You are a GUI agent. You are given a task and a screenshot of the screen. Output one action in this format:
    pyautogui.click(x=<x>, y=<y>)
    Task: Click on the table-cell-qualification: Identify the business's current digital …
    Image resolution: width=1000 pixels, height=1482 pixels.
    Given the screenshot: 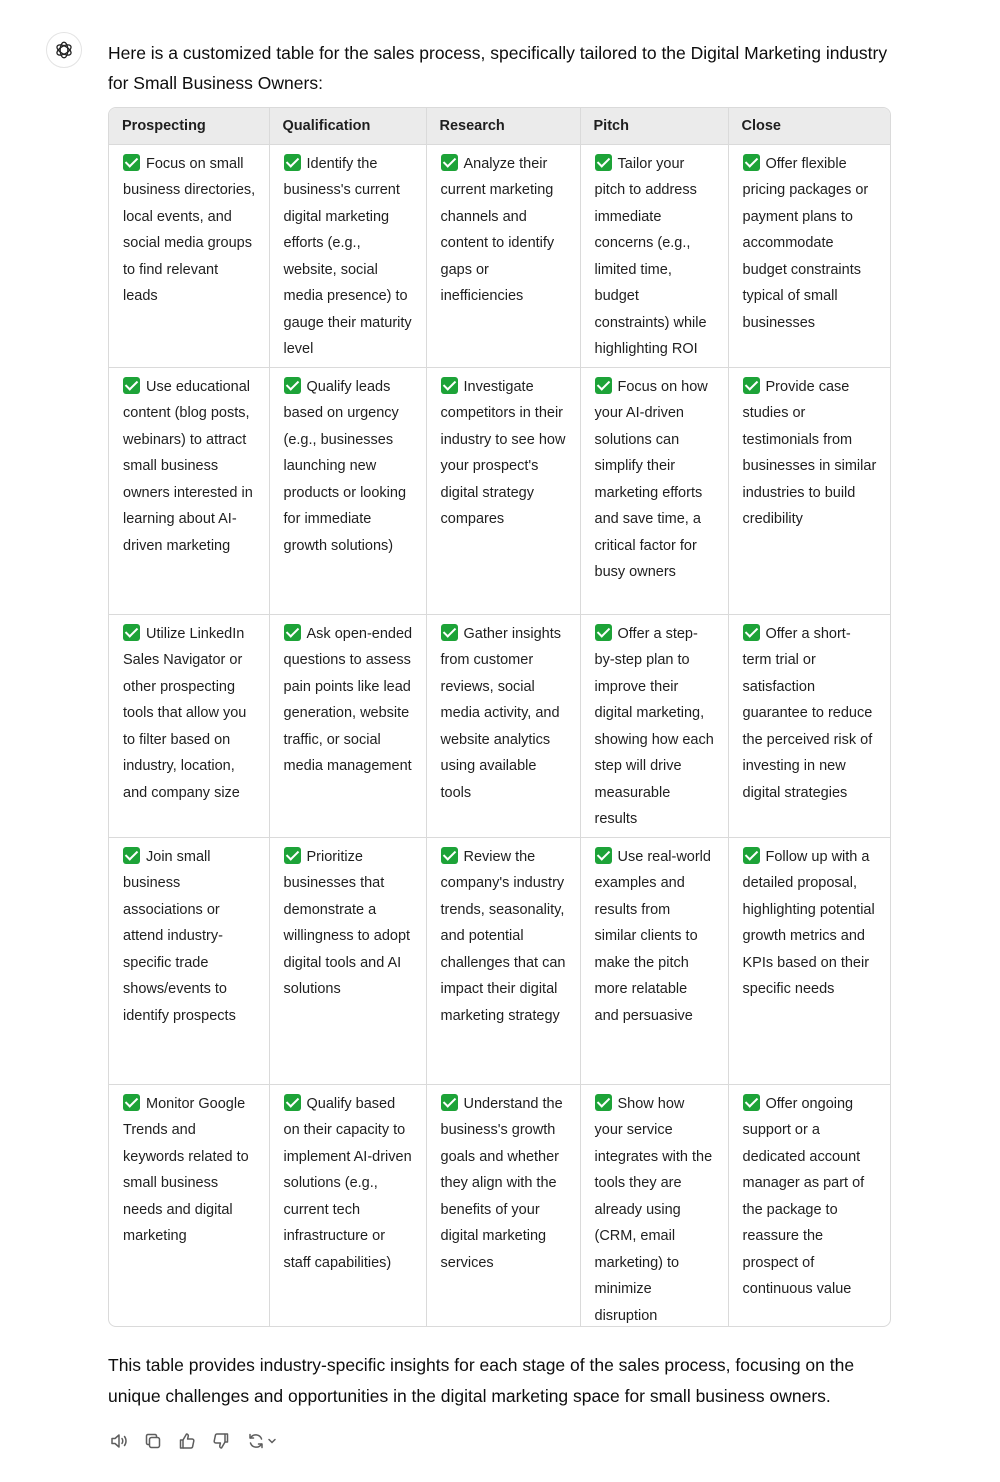 What is the action you would take?
    pyautogui.click(x=348, y=256)
    